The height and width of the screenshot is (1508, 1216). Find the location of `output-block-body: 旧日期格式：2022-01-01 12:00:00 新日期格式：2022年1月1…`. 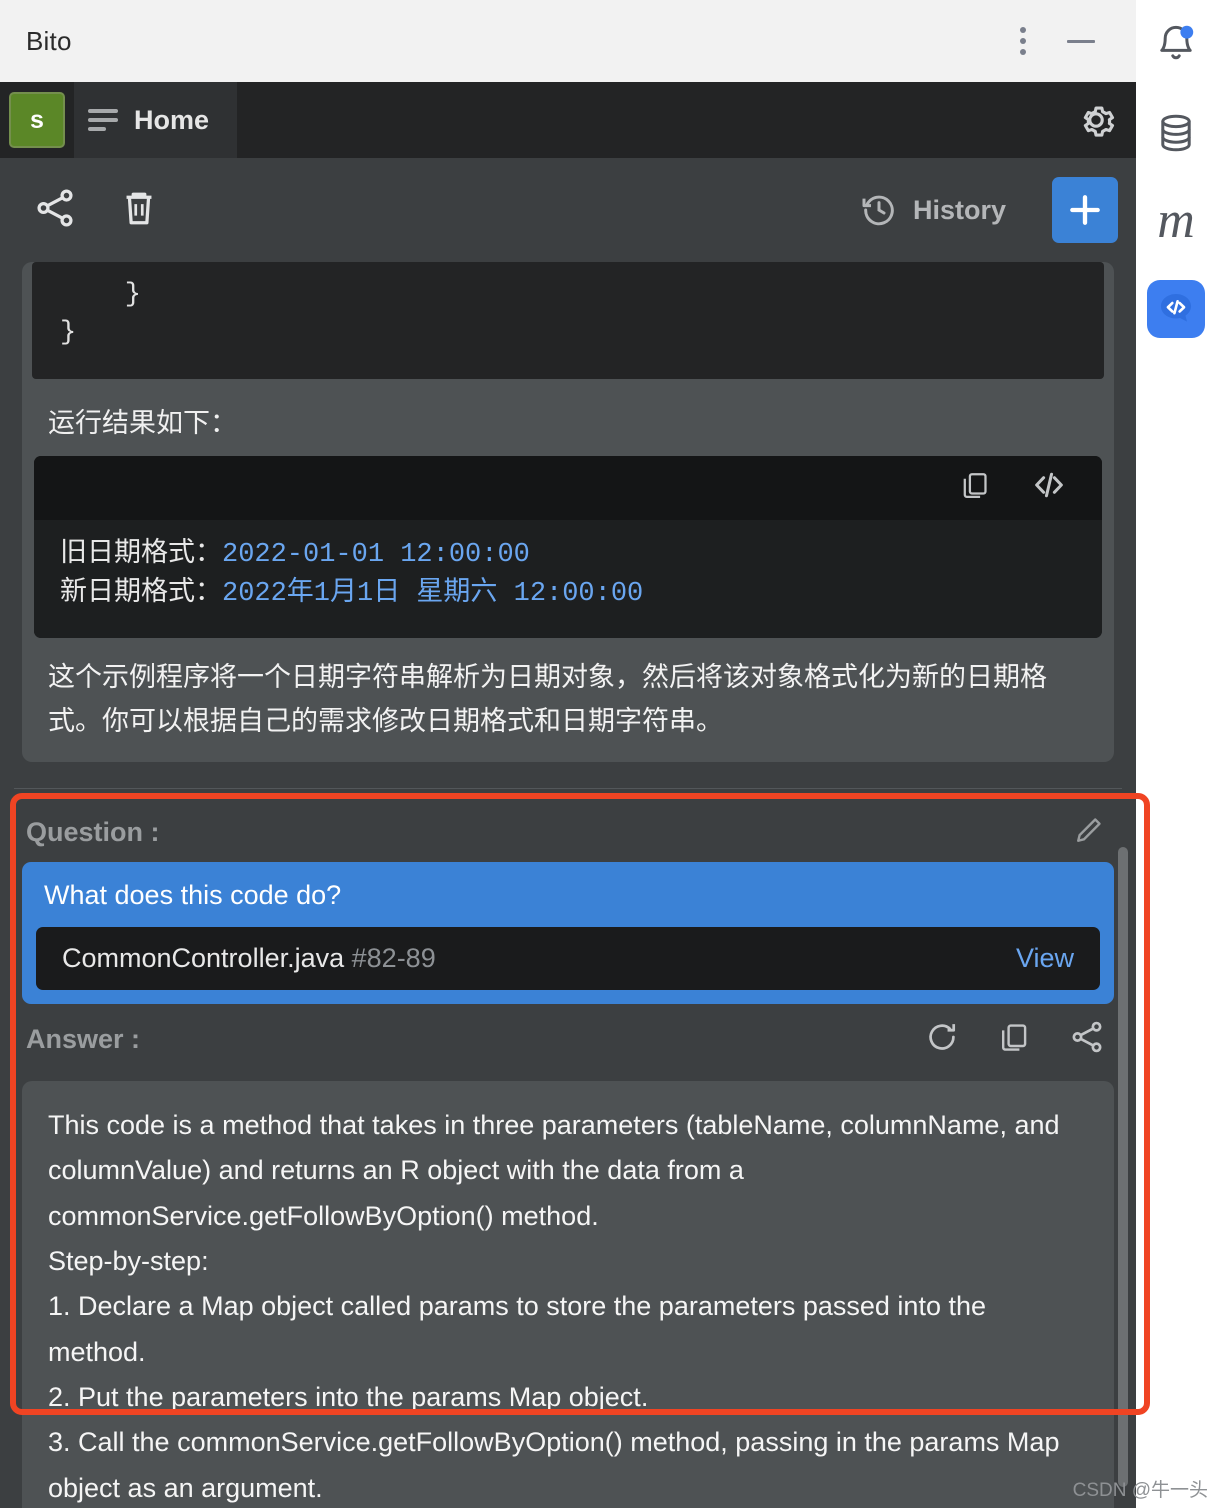

output-block-body: 旧日期格式：2022-01-01 12:00:00 新日期格式：2022年1月1… is located at coordinates (568, 579).